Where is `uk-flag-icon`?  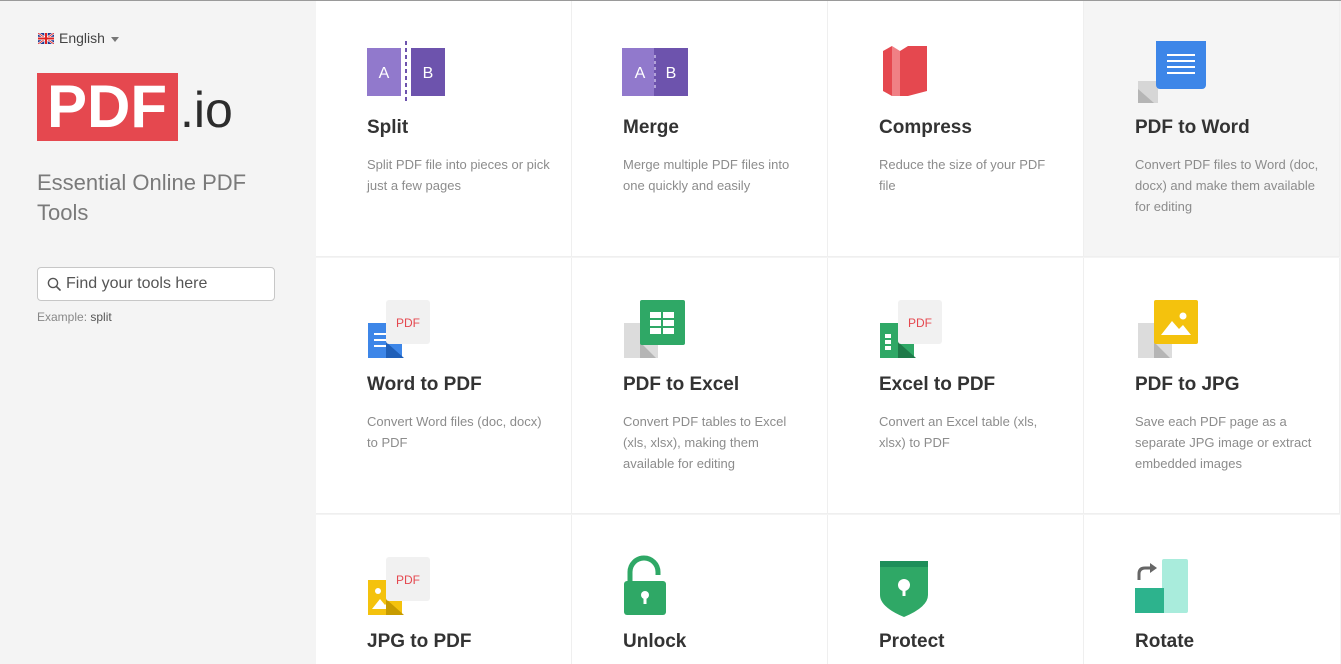 uk-flag-icon is located at coordinates (46, 38).